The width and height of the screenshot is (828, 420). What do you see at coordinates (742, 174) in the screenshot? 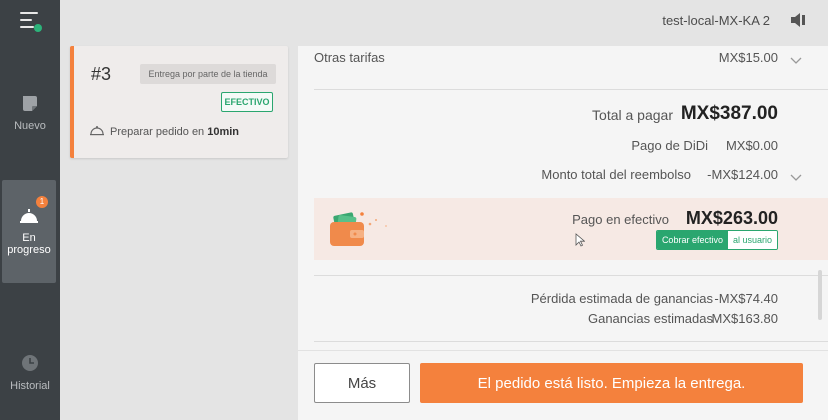
I see `refund-value: -MX$124.00` at bounding box center [742, 174].